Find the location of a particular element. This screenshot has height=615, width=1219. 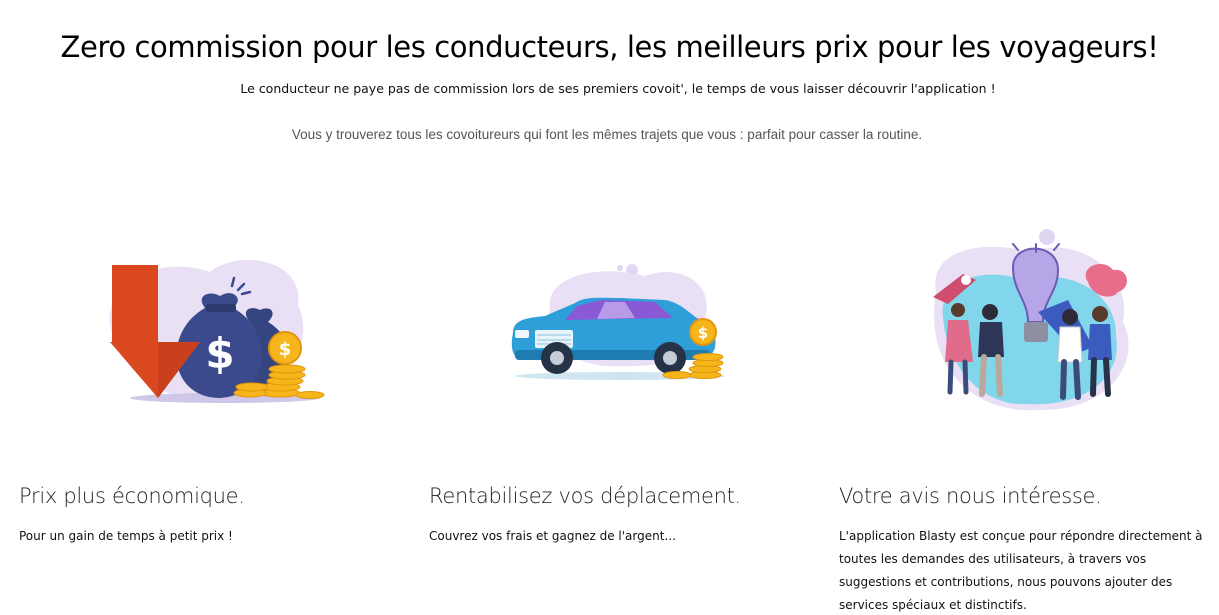

money-bags-down-arrow-illustration: $ $ is located at coordinates (215, 330).